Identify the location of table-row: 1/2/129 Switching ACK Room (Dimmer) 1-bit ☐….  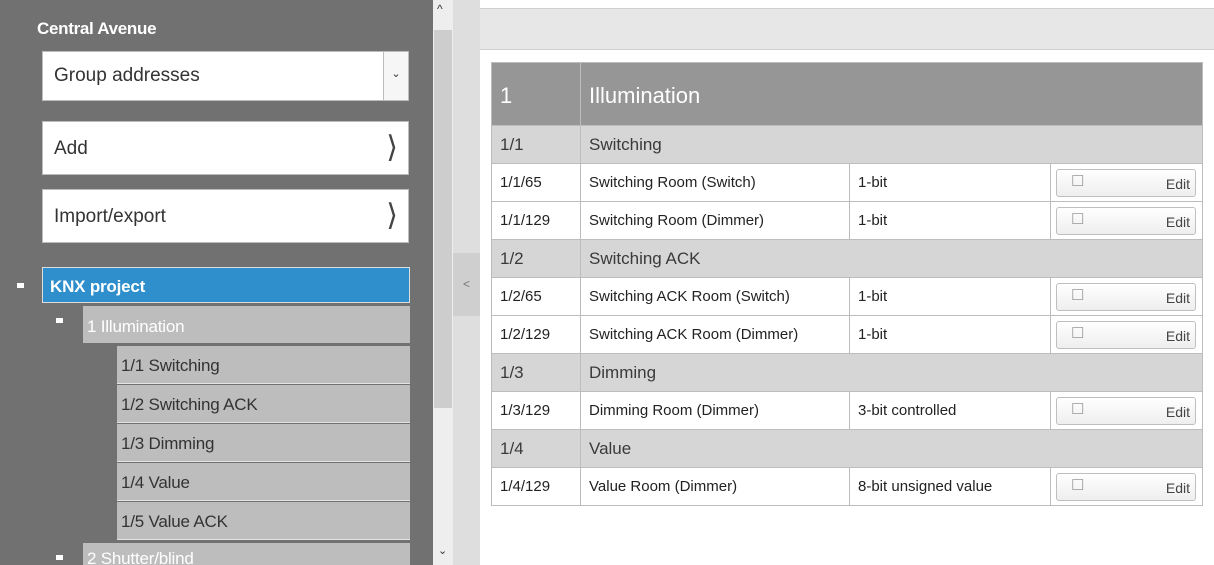
(847, 334).